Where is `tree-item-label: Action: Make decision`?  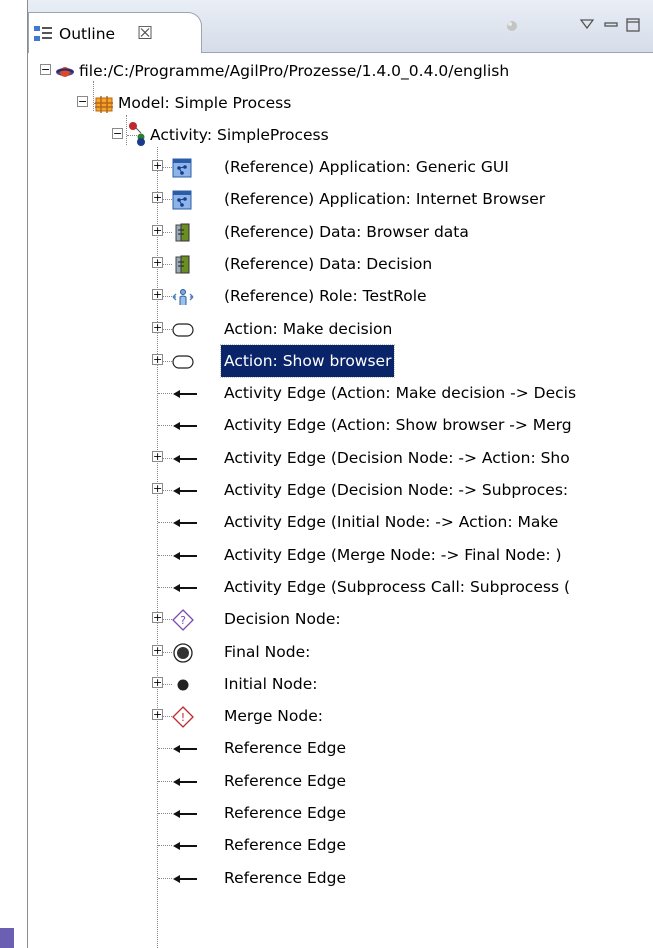
tree-item-label: Action: Make decision is located at coordinates (308, 328).